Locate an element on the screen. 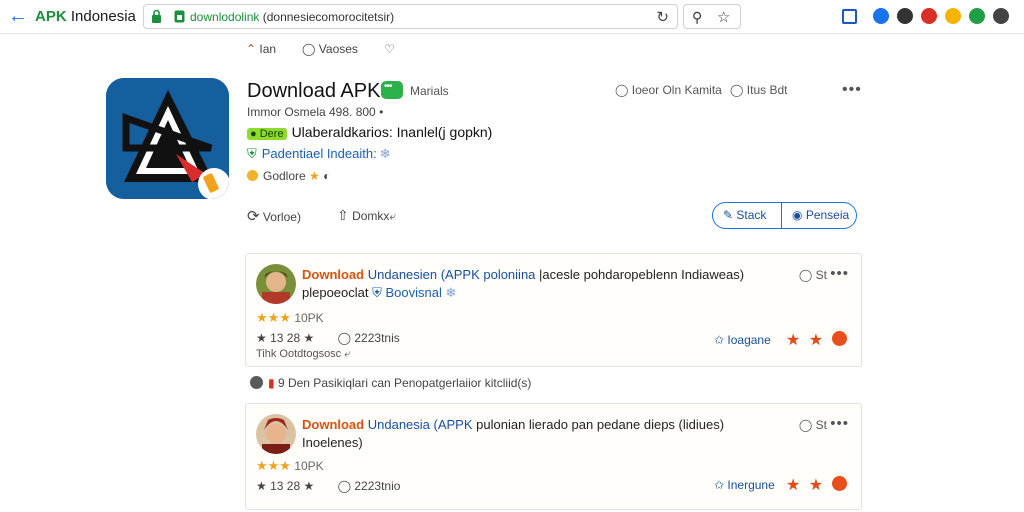  review-stats: ★ 13 28 ★ ◯ 2223tnis is located at coordinates (328, 338).